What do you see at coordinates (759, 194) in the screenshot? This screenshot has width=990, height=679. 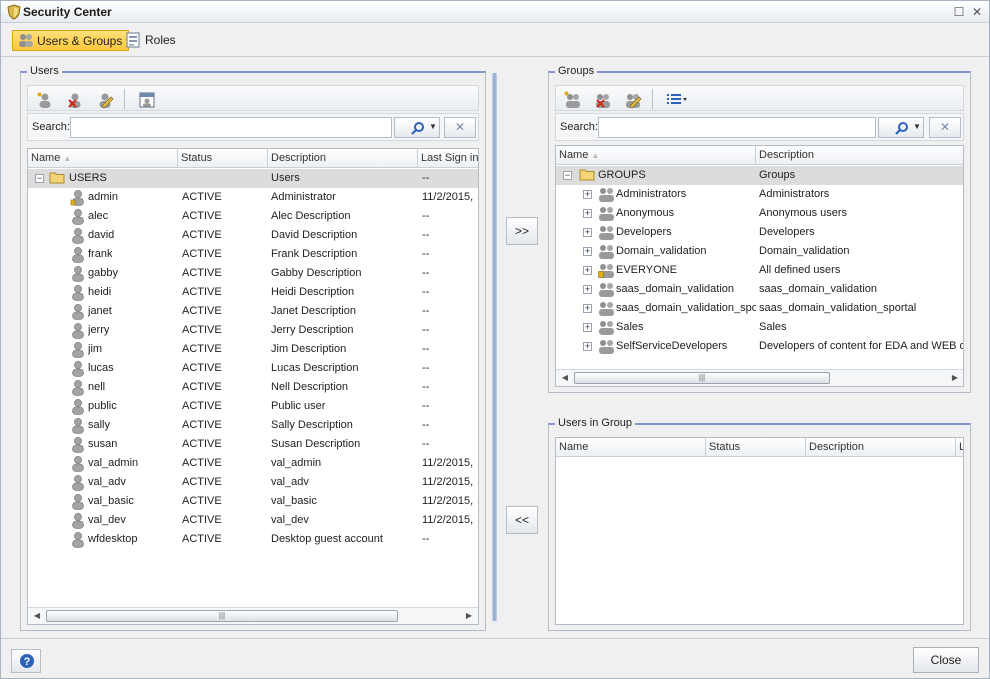 I see `table-row: + Administrators Administrators` at bounding box center [759, 194].